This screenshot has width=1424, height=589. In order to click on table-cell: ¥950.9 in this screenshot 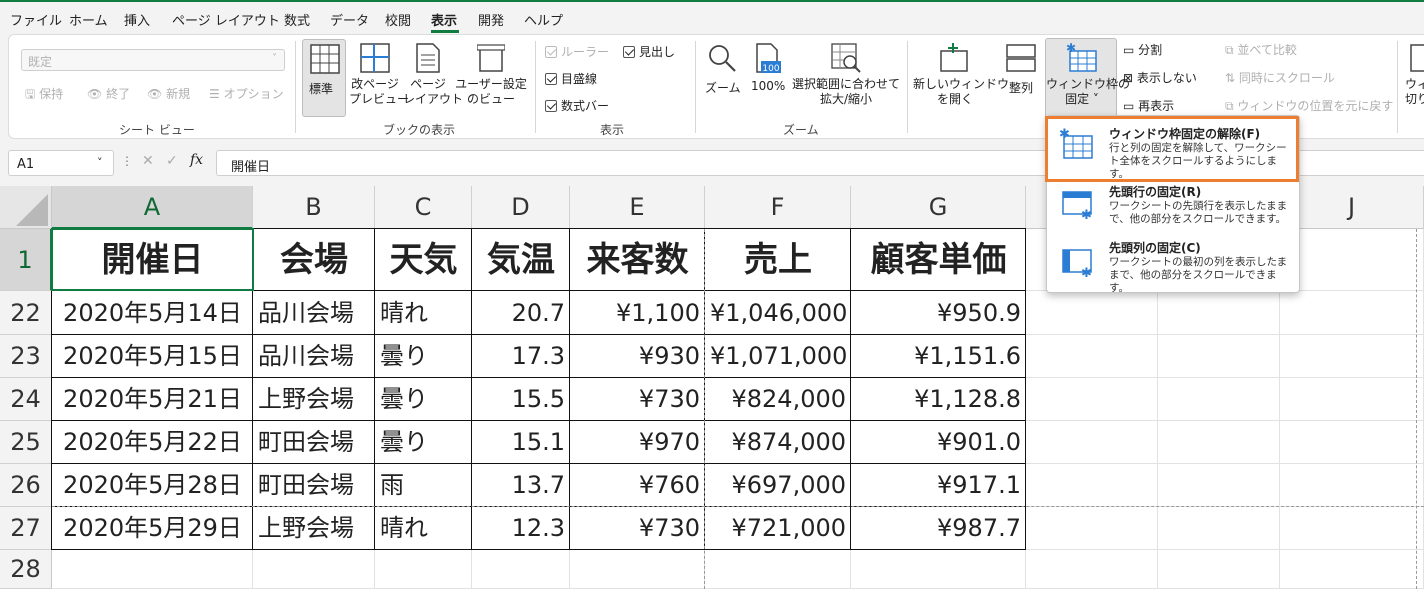, I will do `click(938, 313)`.